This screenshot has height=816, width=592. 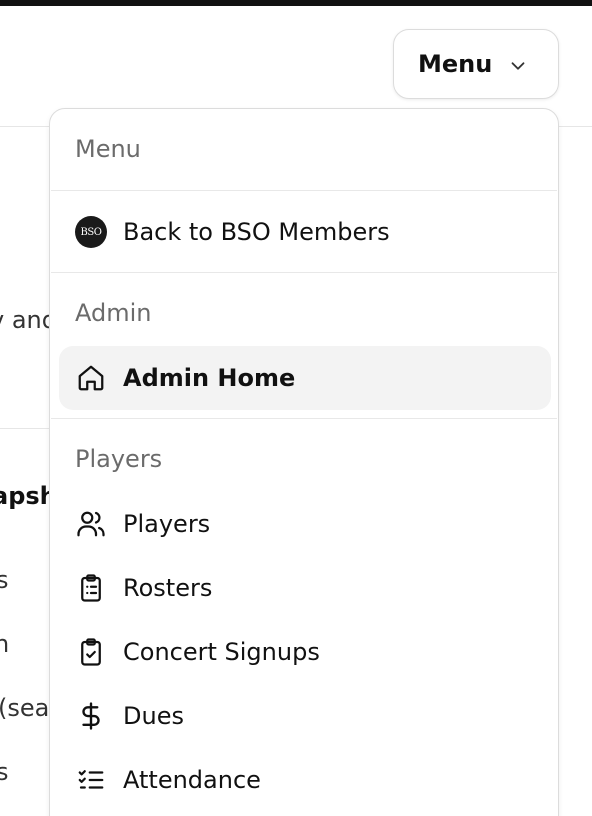 I want to click on menu-item-label: Rosters, so click(x=168, y=588).